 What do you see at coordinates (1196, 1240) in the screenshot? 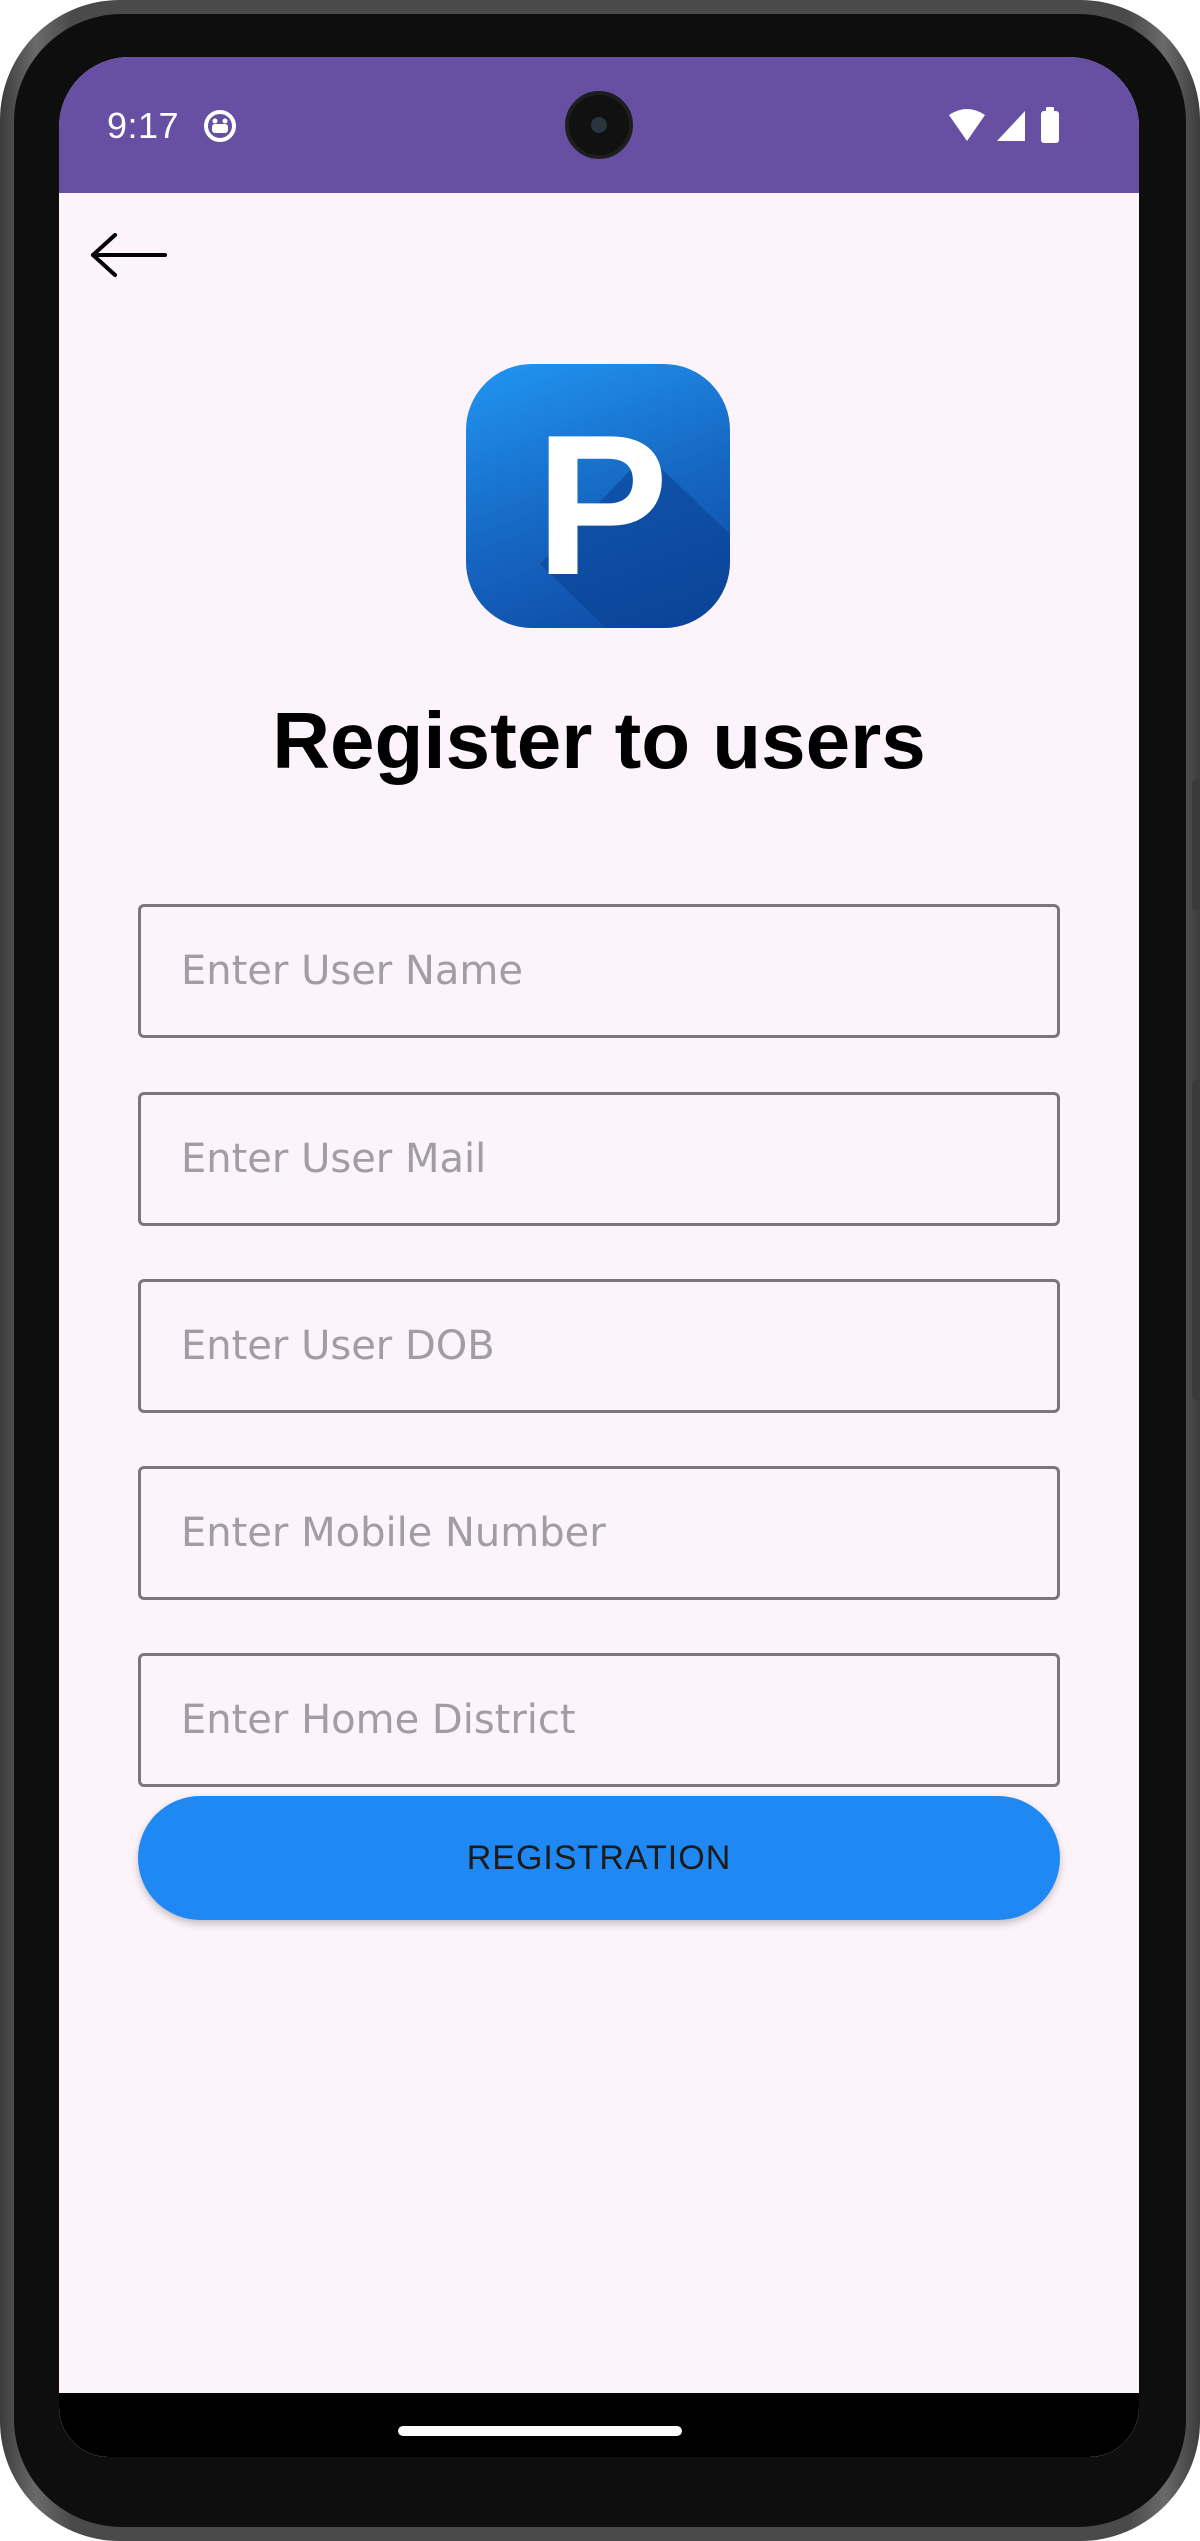
I see `volume-button` at bounding box center [1196, 1240].